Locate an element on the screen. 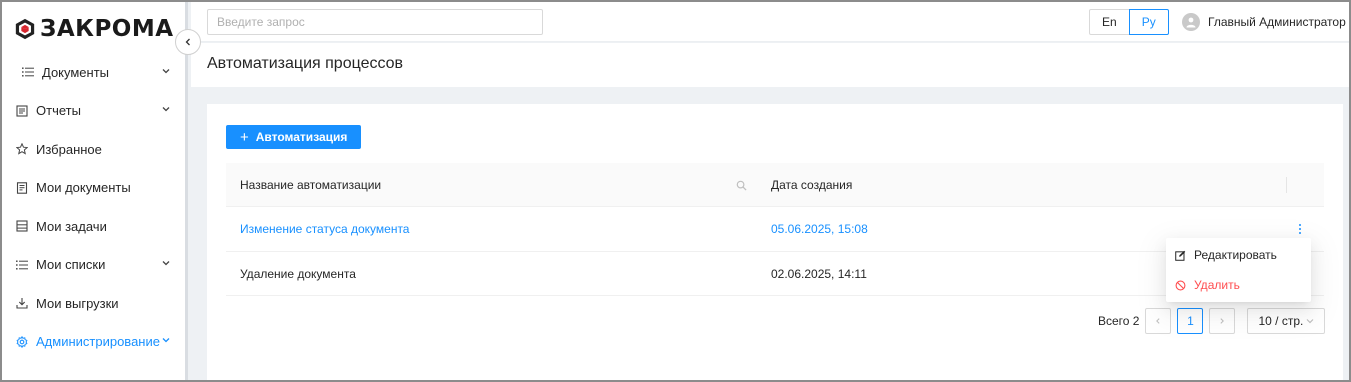 The width and height of the screenshot is (1351, 382). sidebar-item-label: Администрирование is located at coordinates (98, 342).